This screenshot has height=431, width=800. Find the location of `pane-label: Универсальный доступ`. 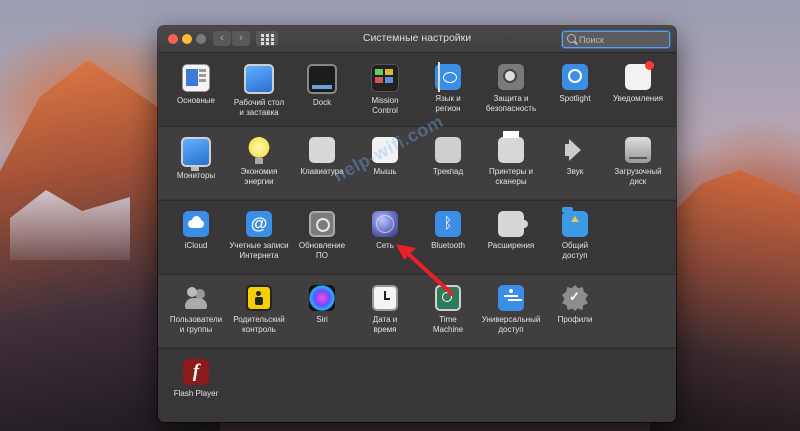

pane-label: Универсальный доступ is located at coordinates (511, 324).